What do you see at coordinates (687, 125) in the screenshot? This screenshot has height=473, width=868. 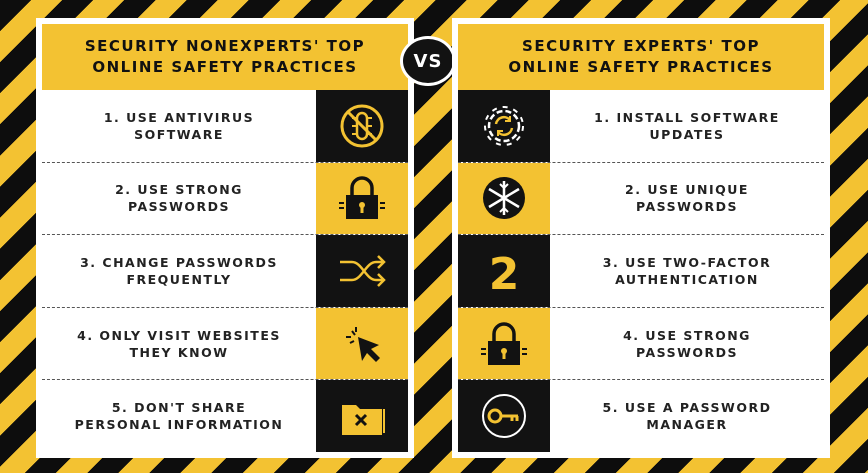 I see `practice-label: 1. INSTALL SOFTWARE UPDATES` at bounding box center [687, 125].